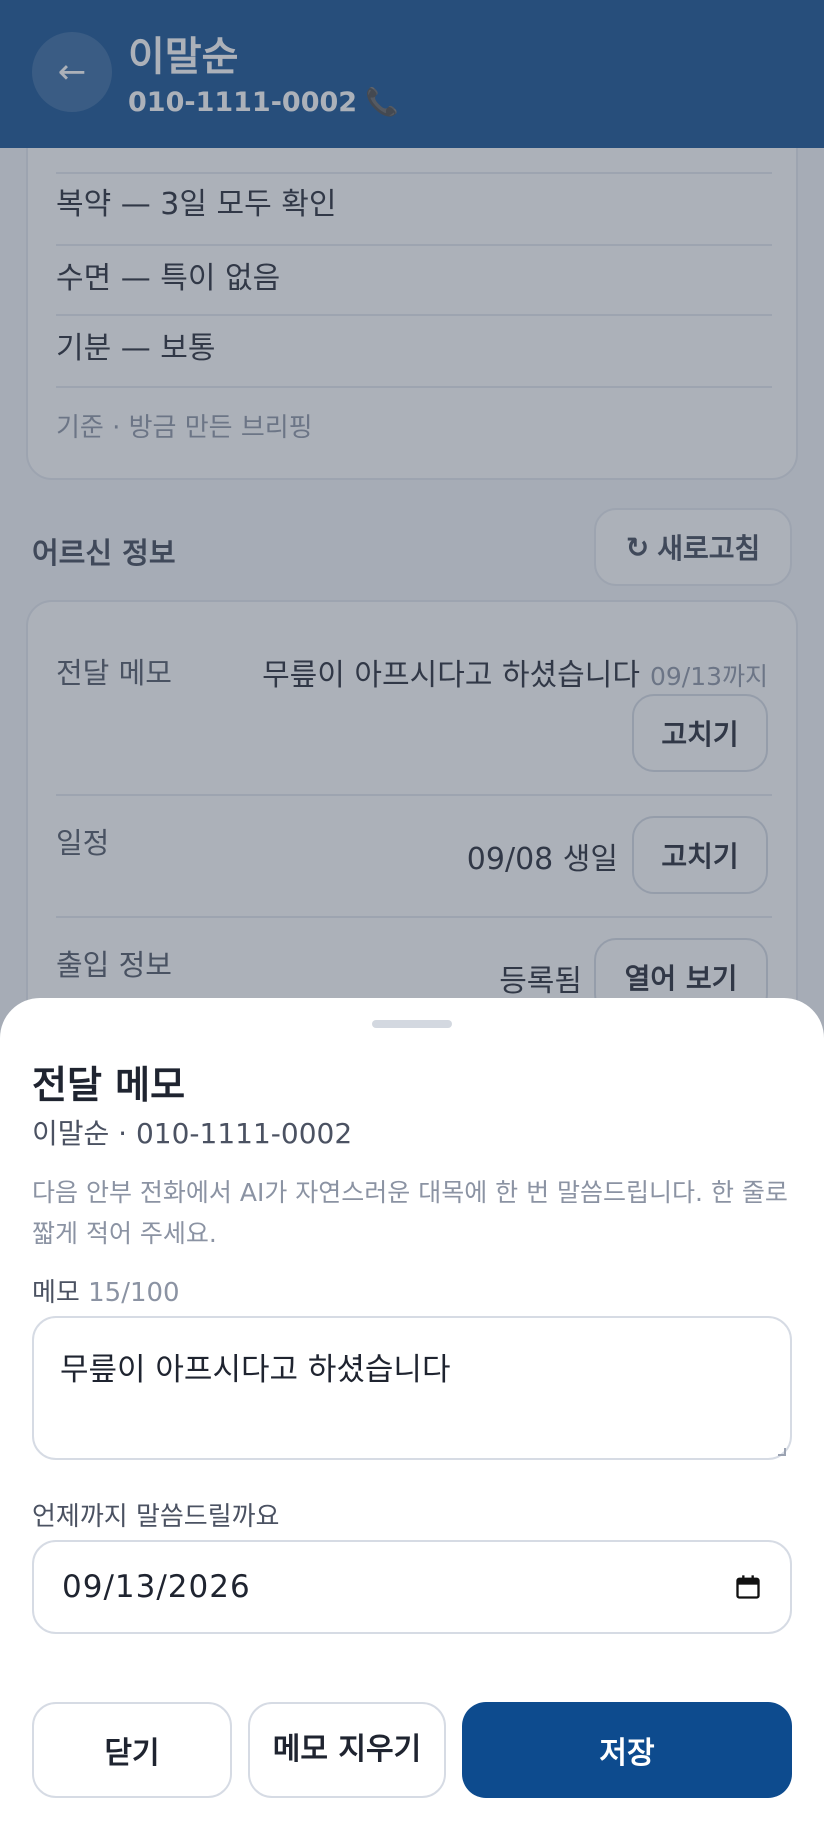 This screenshot has width=824, height=1830. What do you see at coordinates (156, 1587) in the screenshot?
I see `date-input-value: 09/13/2026` at bounding box center [156, 1587].